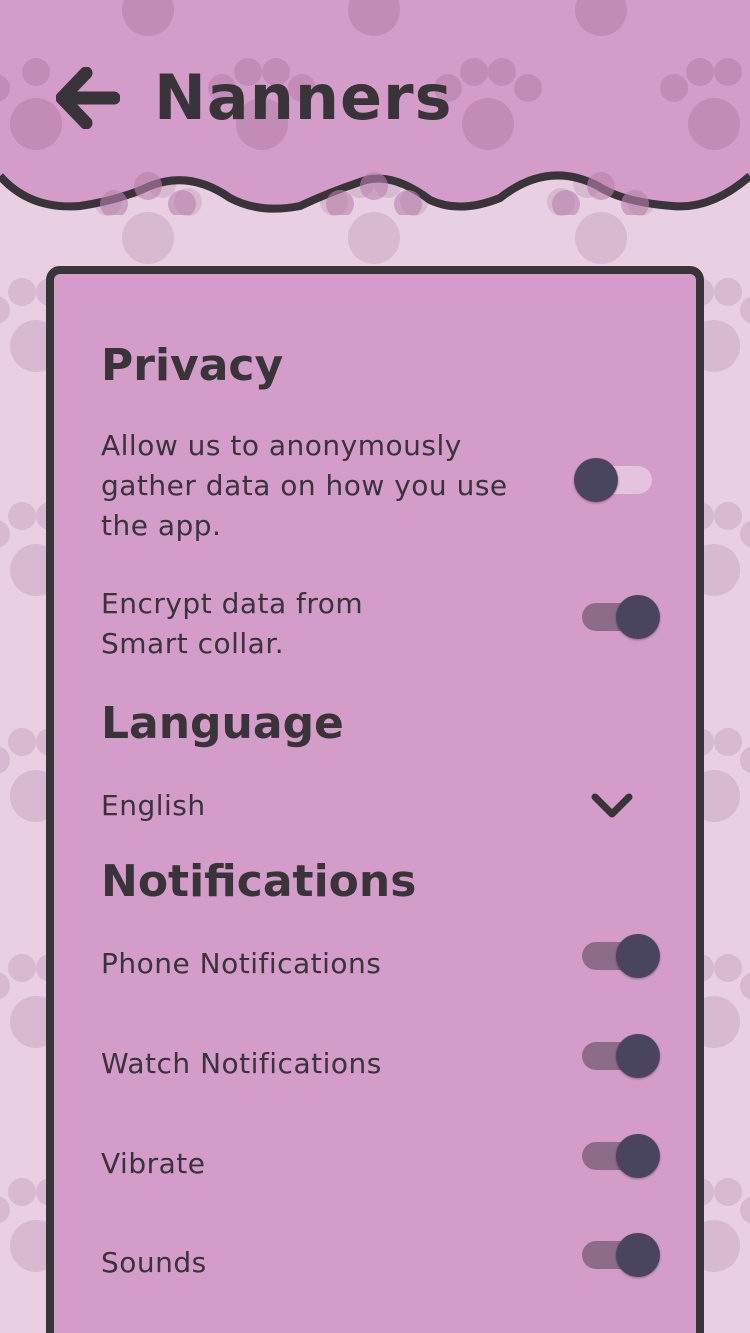 The height and width of the screenshot is (1333, 750). Describe the element at coordinates (241, 963) in the screenshot. I see `phone-notifications-label: Phone Notifications` at that location.